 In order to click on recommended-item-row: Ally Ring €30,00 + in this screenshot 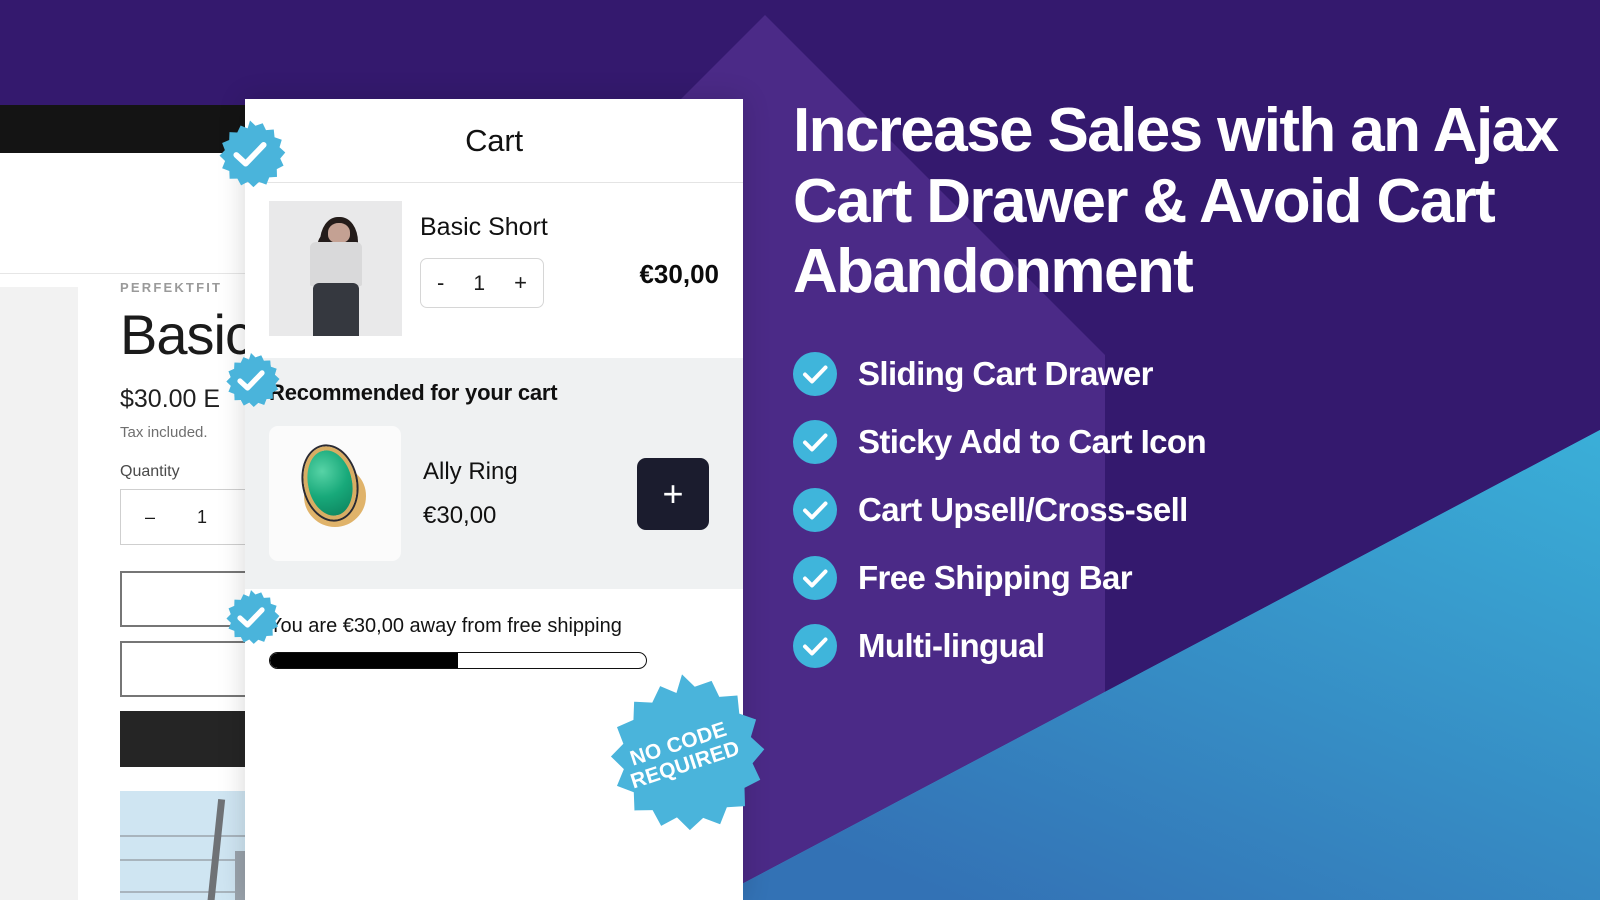, I will do `click(494, 493)`.